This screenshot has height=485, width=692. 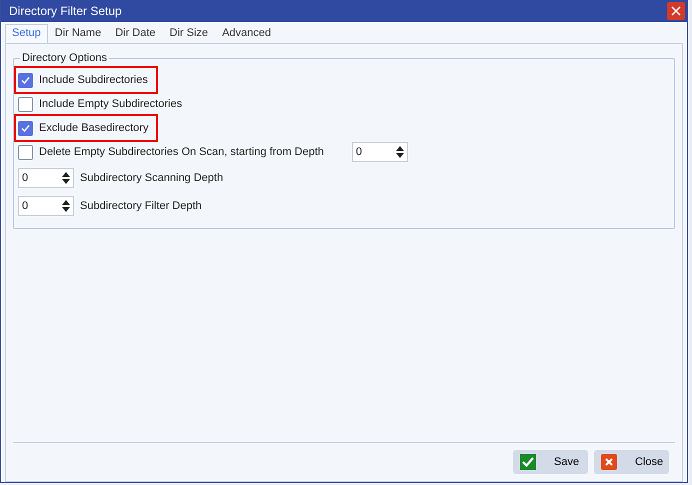 What do you see at coordinates (189, 33) in the screenshot?
I see `tab: Dir Size` at bounding box center [189, 33].